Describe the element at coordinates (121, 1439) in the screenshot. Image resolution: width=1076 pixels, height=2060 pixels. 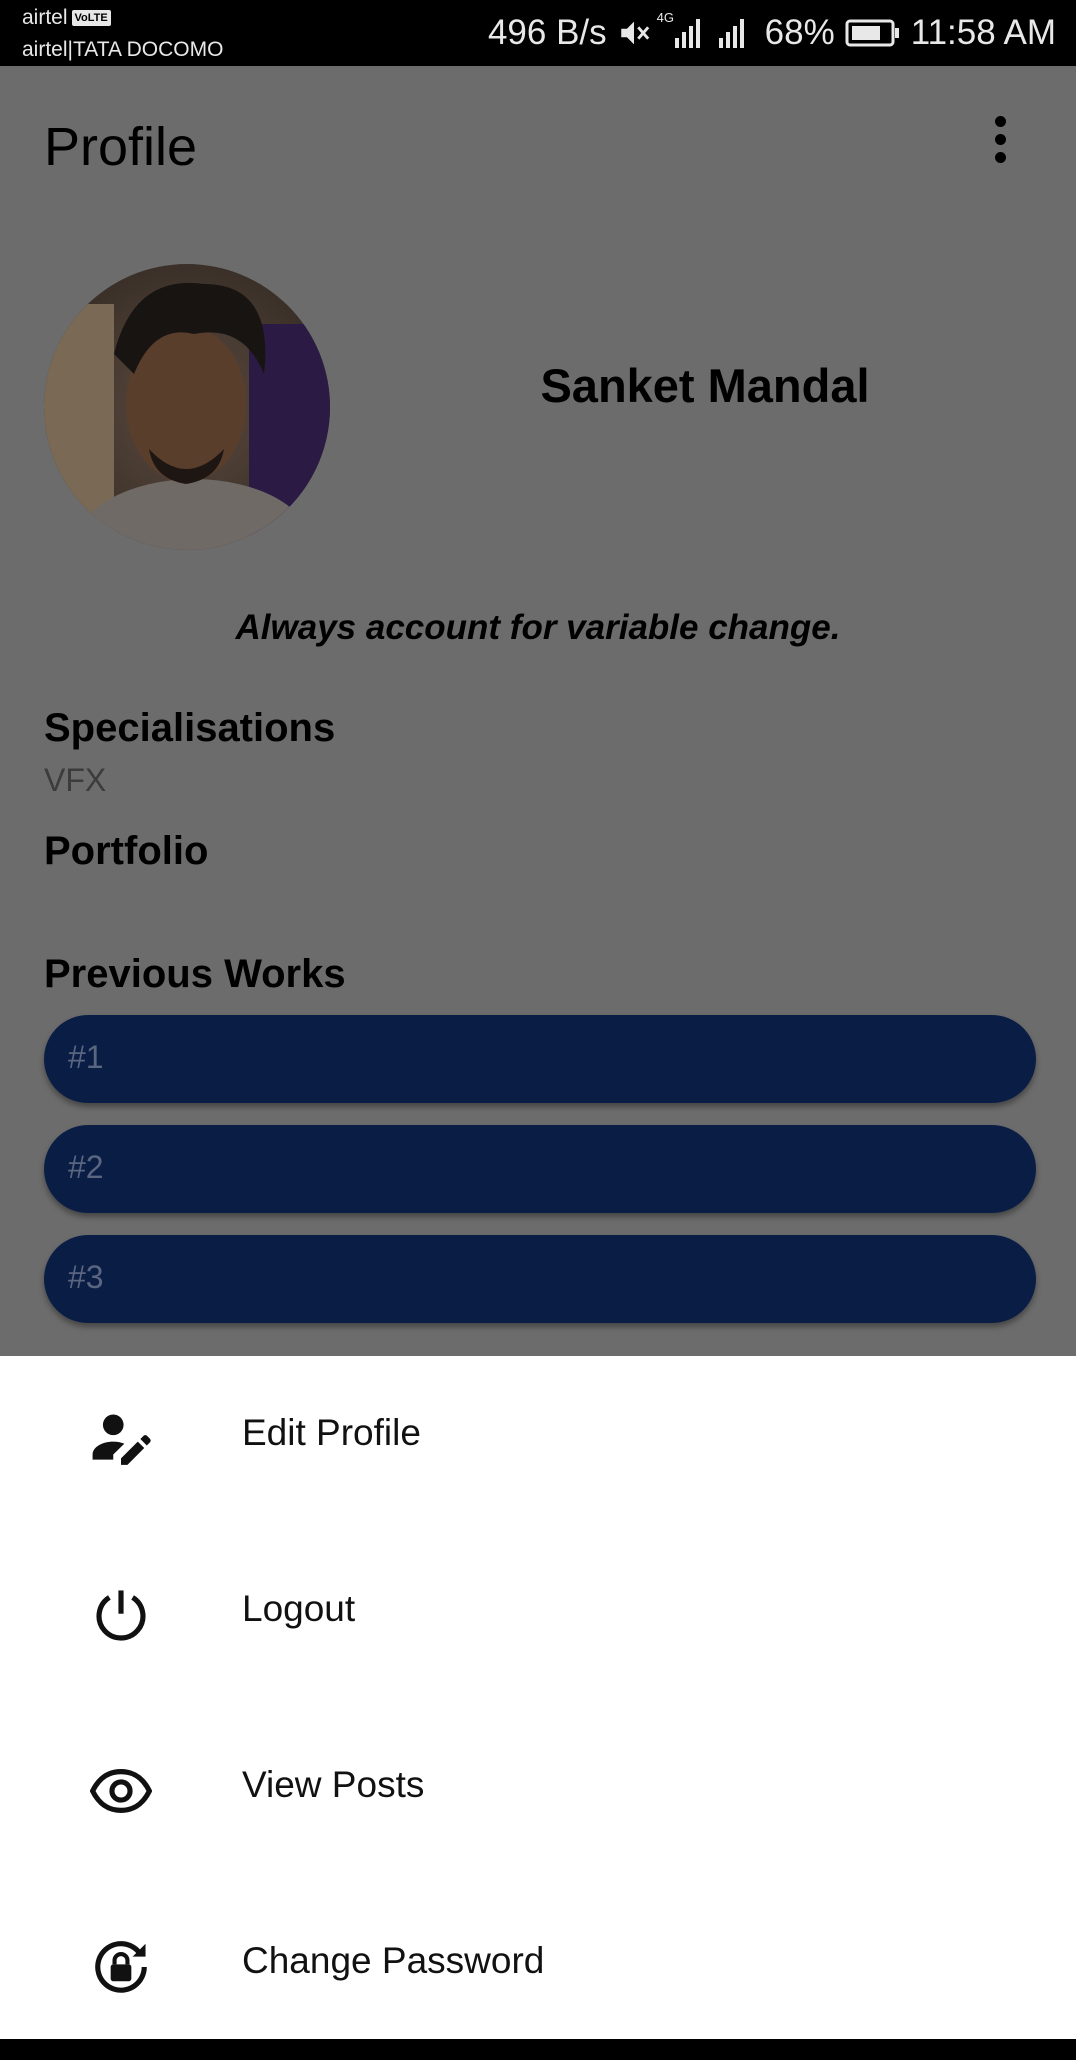
I see `edit-person-icon` at that location.